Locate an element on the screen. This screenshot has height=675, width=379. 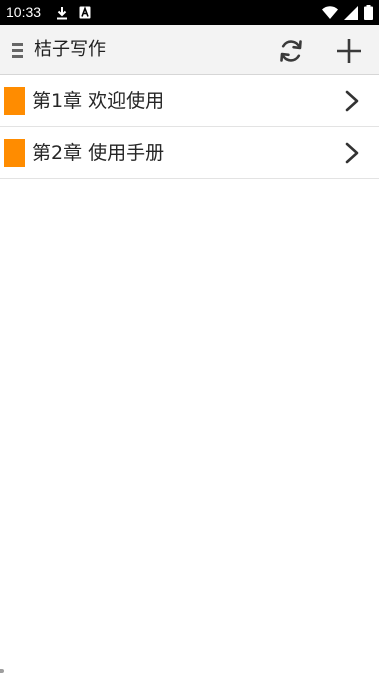
status-notification-icons is located at coordinates (73, 12).